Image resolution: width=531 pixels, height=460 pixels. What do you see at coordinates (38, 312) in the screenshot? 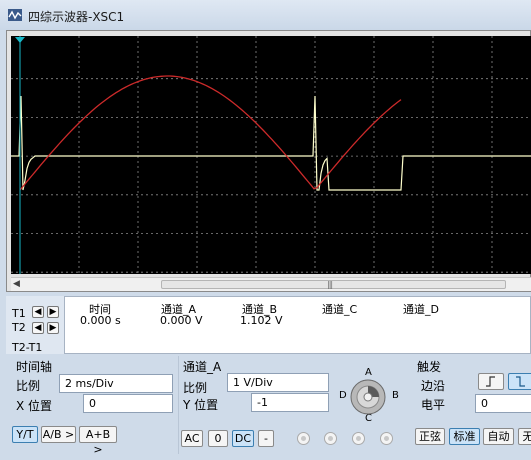
I see `t1-left-arrow-icon: ◀` at bounding box center [38, 312].